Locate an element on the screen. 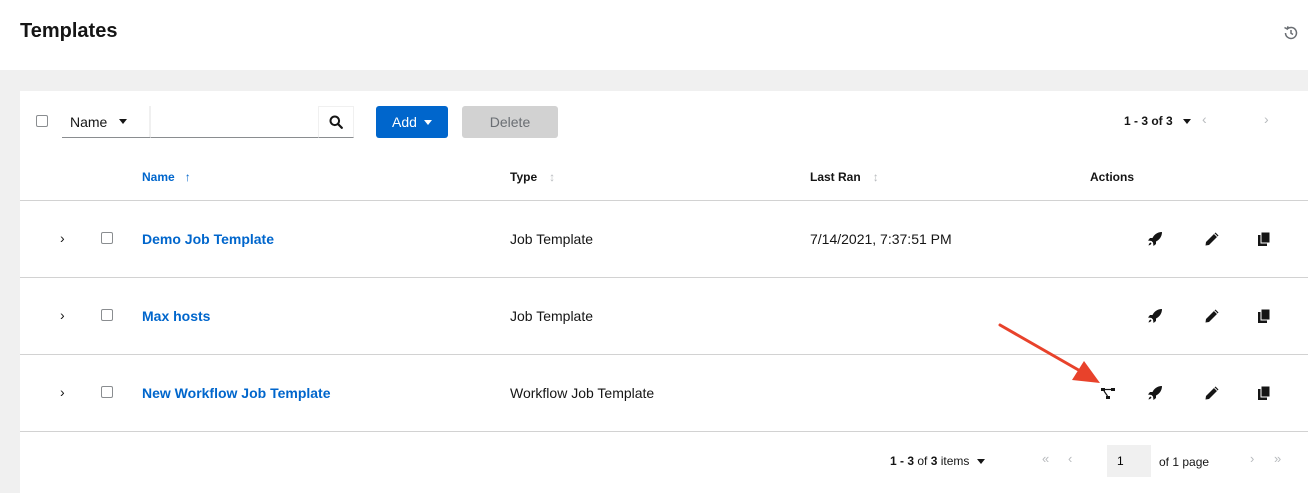  pagination-range: 1 - 3 is located at coordinates (902, 461).